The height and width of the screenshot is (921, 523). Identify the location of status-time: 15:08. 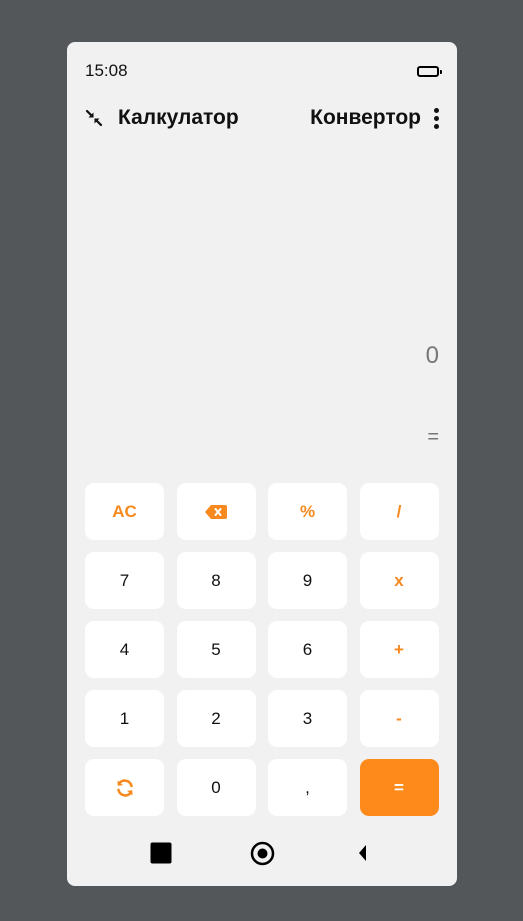
(106, 70).